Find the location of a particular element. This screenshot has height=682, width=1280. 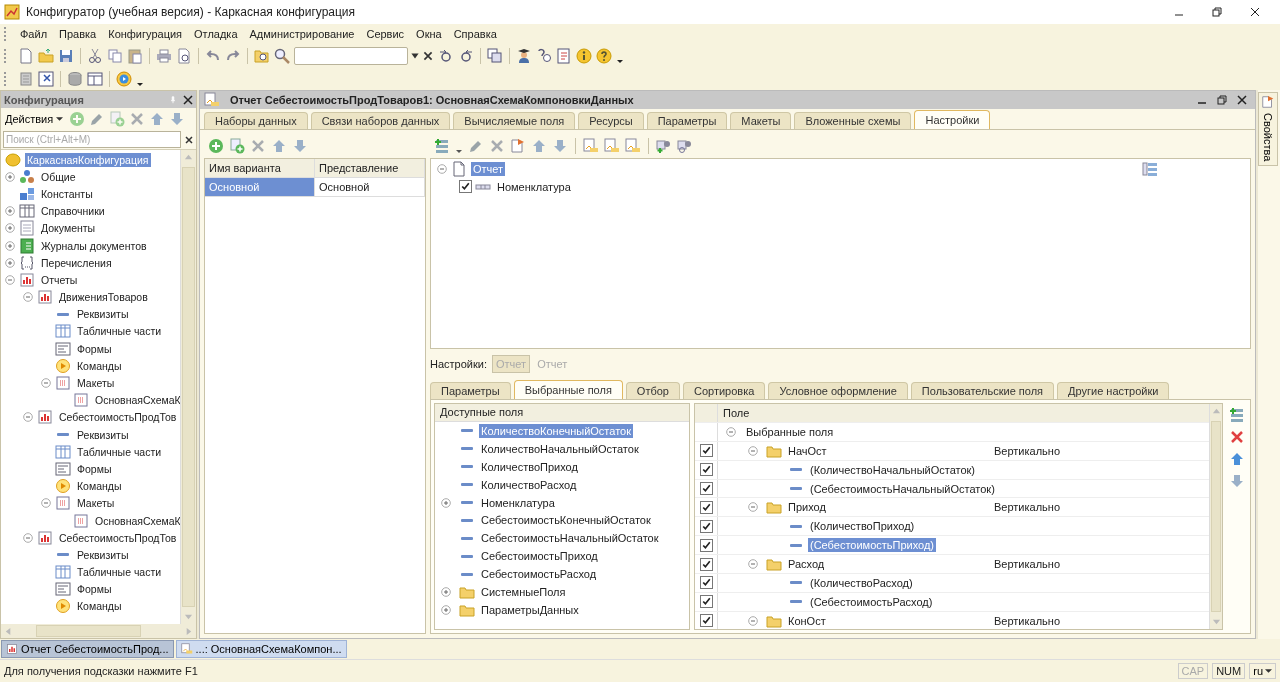

new-file-icon is located at coordinates (26, 56).